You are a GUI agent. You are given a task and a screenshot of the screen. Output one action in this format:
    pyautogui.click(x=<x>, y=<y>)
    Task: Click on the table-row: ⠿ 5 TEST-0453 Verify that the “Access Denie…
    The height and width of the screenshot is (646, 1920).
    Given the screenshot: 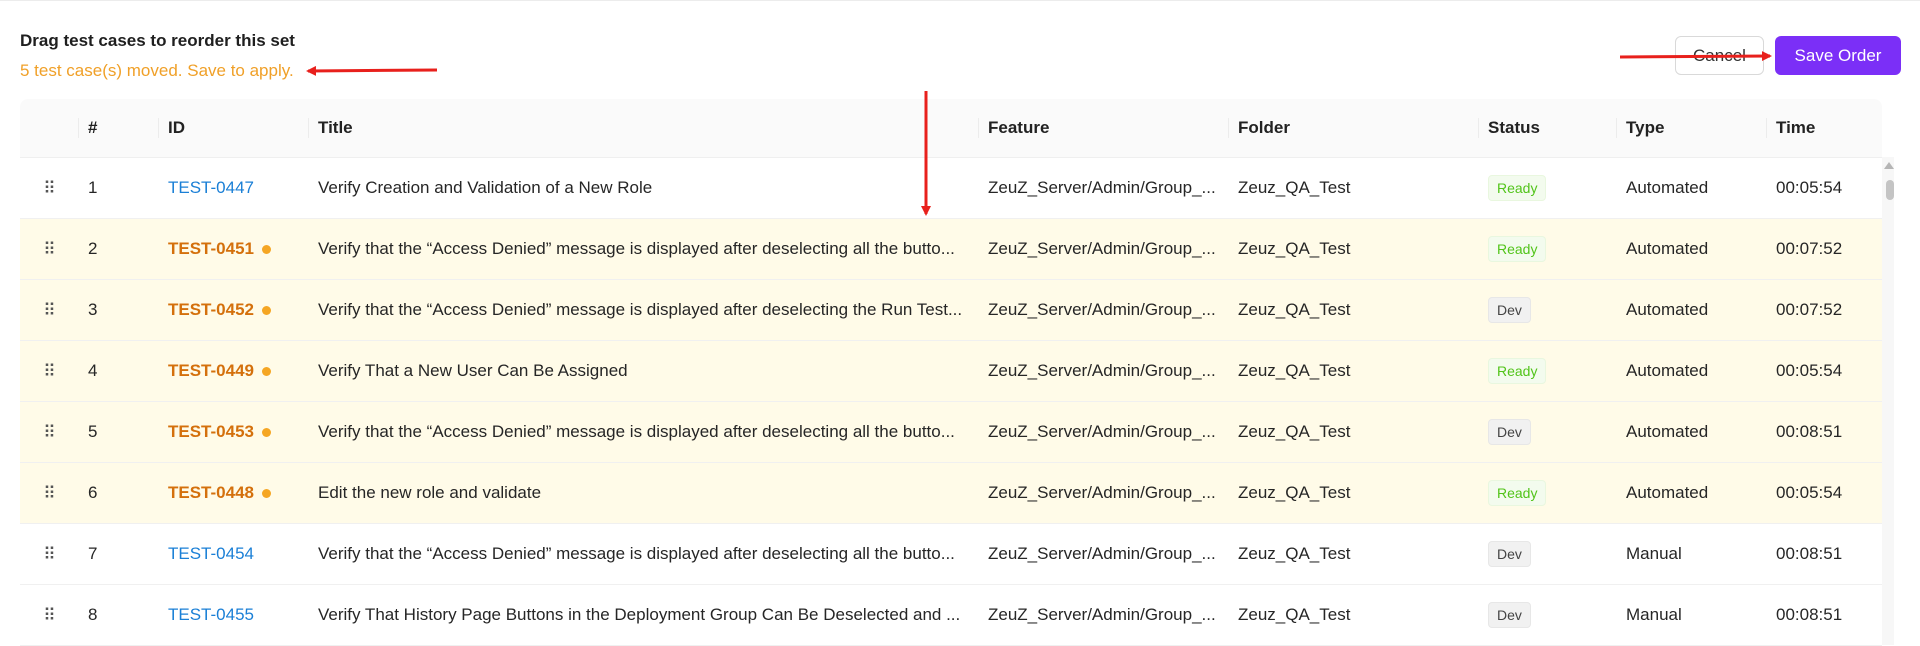 What is the action you would take?
    pyautogui.click(x=951, y=432)
    